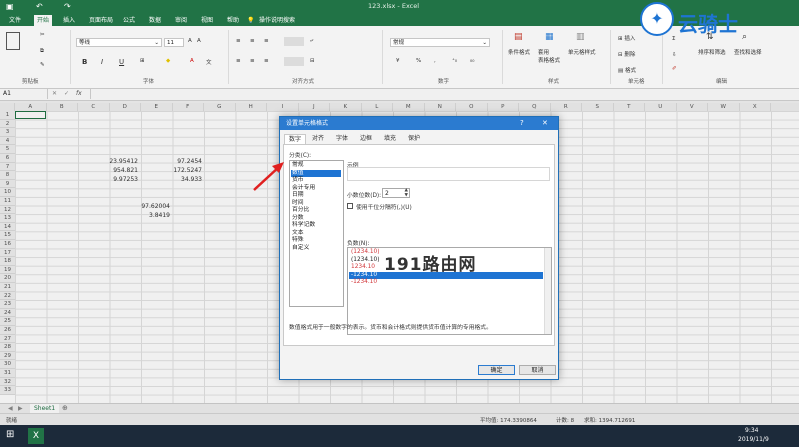 Image resolution: width=799 pixels, height=447 pixels. What do you see at coordinates (7, 132) in the screenshot?
I see `row-header: 3` at bounding box center [7, 132].